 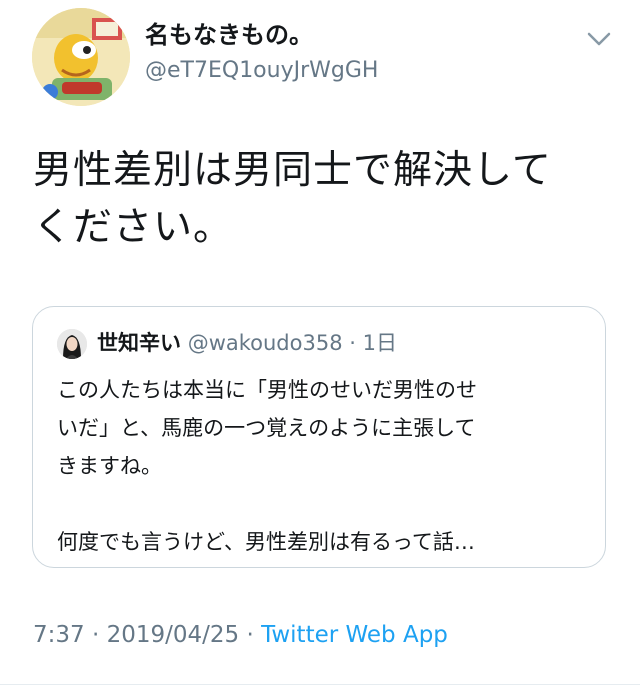 I want to click on quoted-tweet-time: 1日, so click(x=379, y=343).